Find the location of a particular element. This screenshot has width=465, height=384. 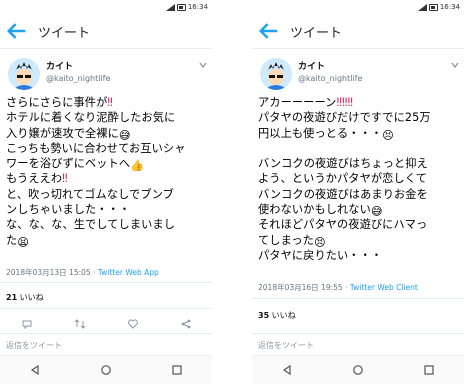

like-icon is located at coordinates (133, 324).